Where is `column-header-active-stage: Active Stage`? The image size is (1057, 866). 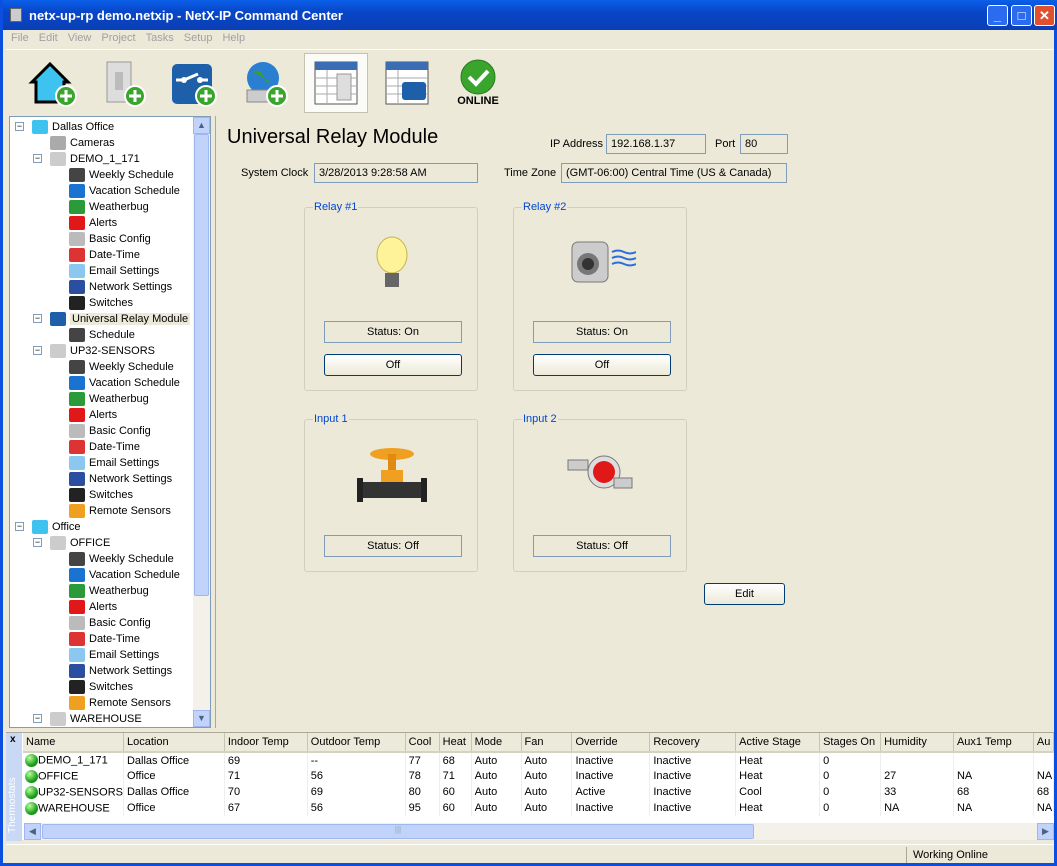
column-header-active-stage: Active Stage is located at coordinates (778, 743).